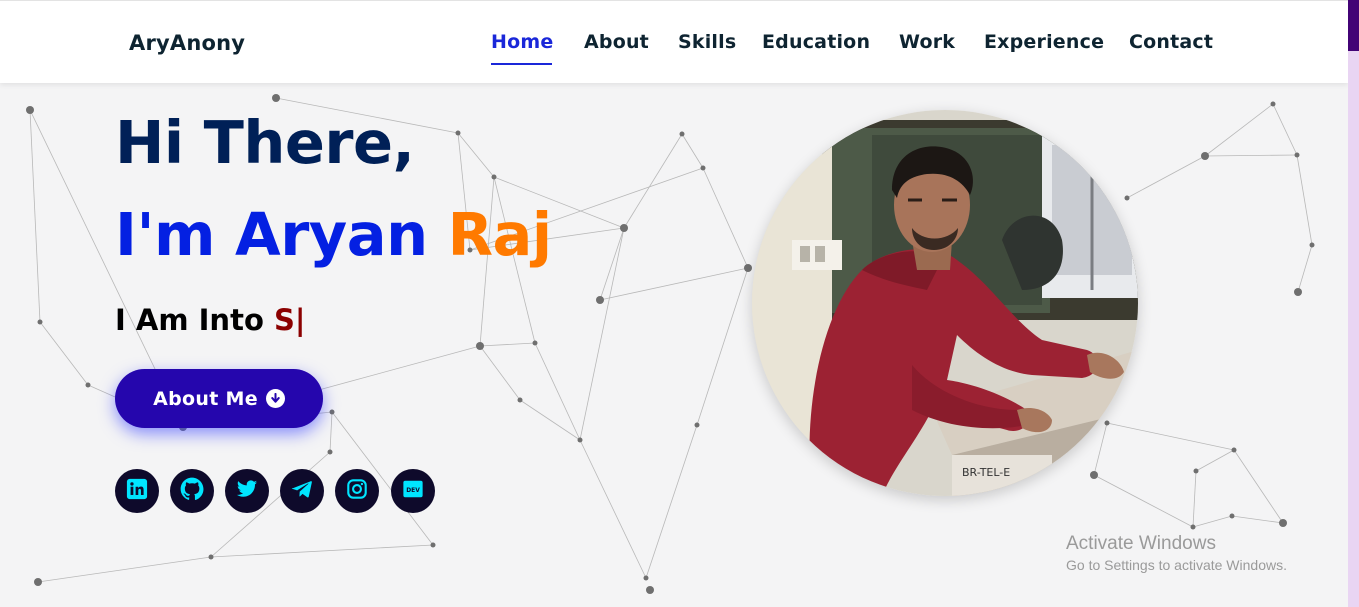  Describe the element at coordinates (271, 234) in the screenshot. I see `hero-name-first: I'm Aryan` at that location.